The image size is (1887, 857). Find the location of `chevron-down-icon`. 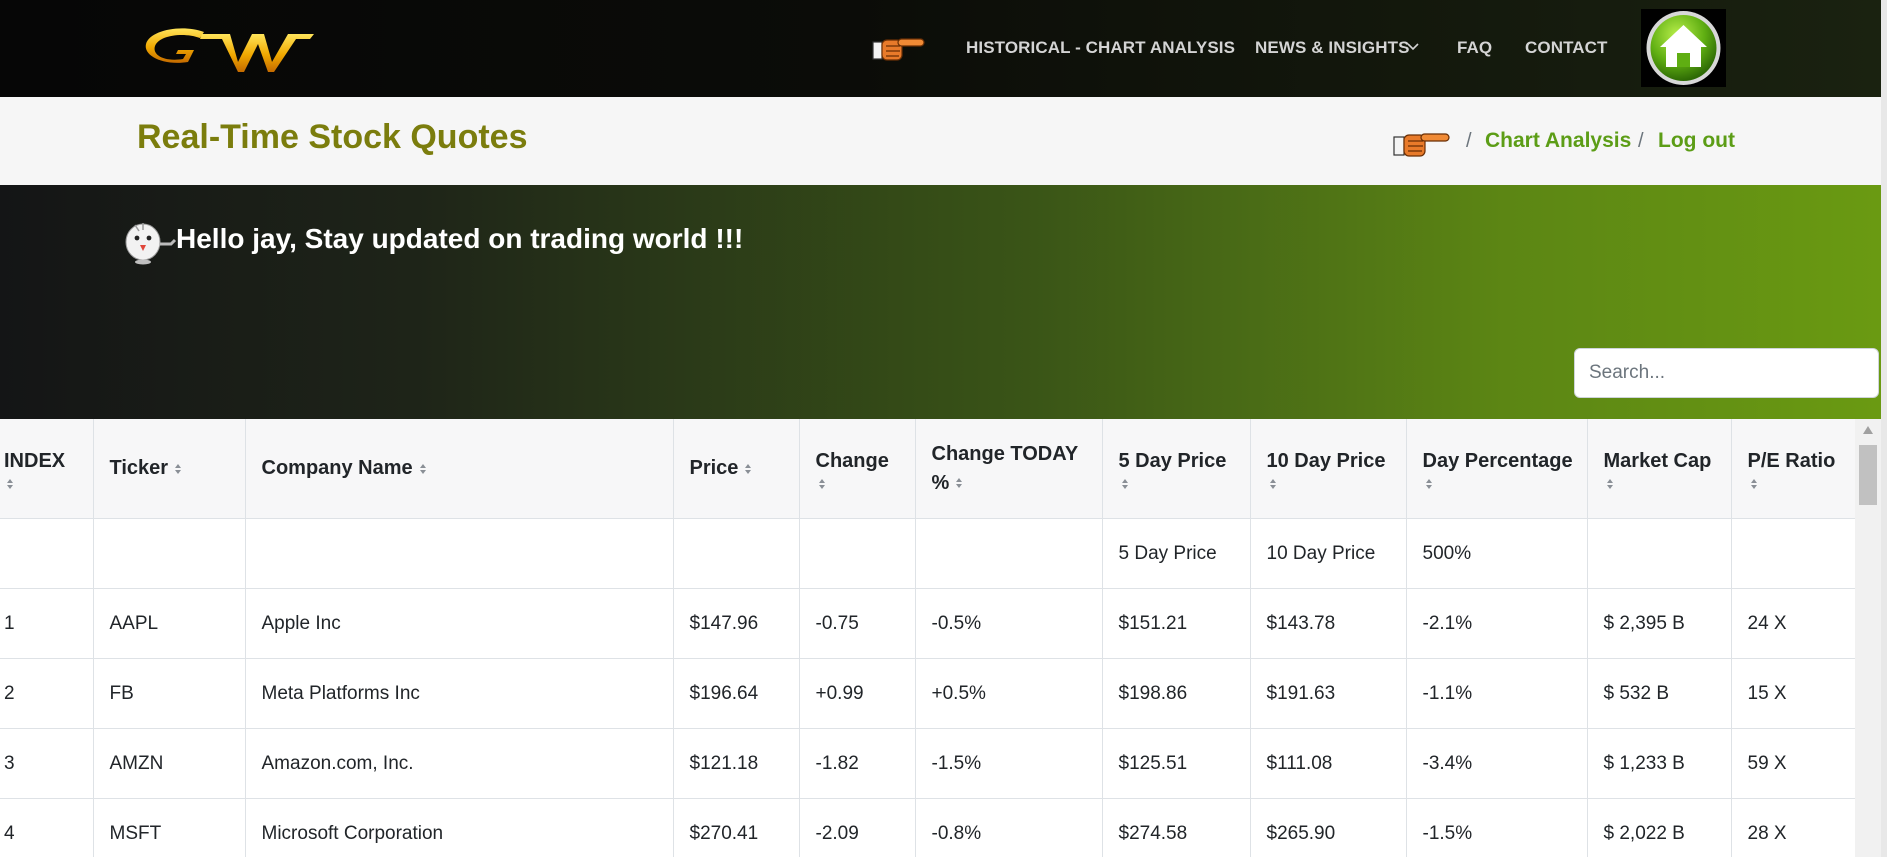

chevron-down-icon is located at coordinates (1413, 47).